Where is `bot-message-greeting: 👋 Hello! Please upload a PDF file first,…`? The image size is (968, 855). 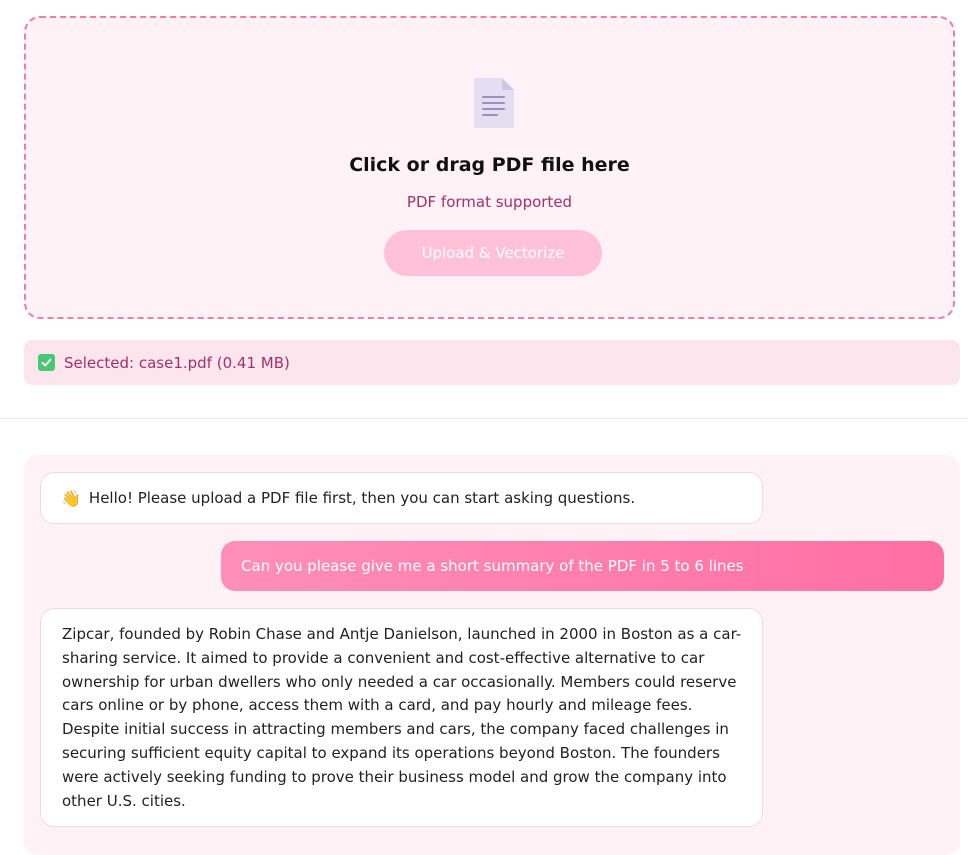
bot-message-greeting: 👋 Hello! Please upload a PDF file first,… is located at coordinates (401, 498).